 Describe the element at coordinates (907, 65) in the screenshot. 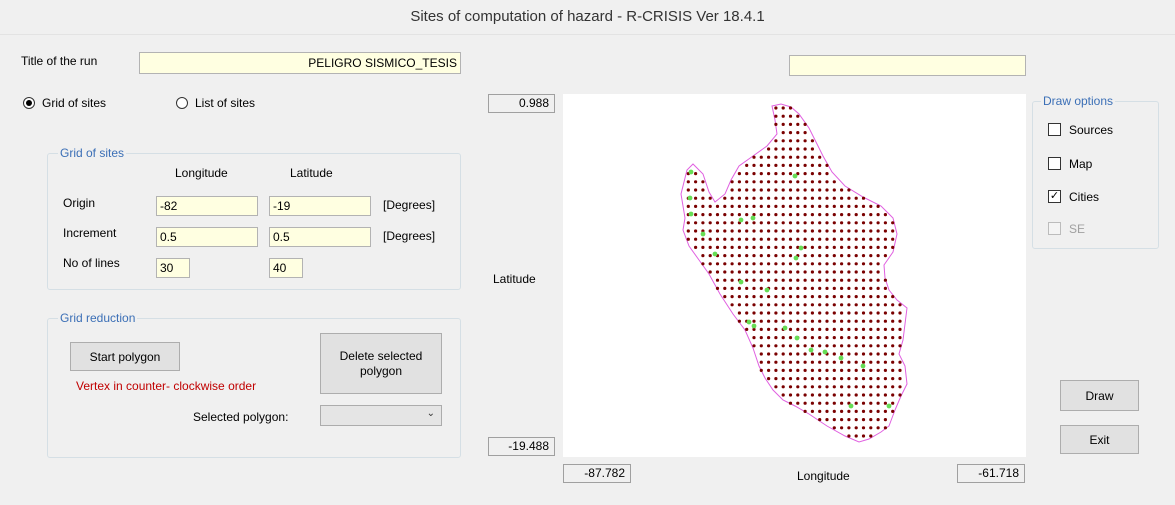

I see `run-extra-field` at that location.